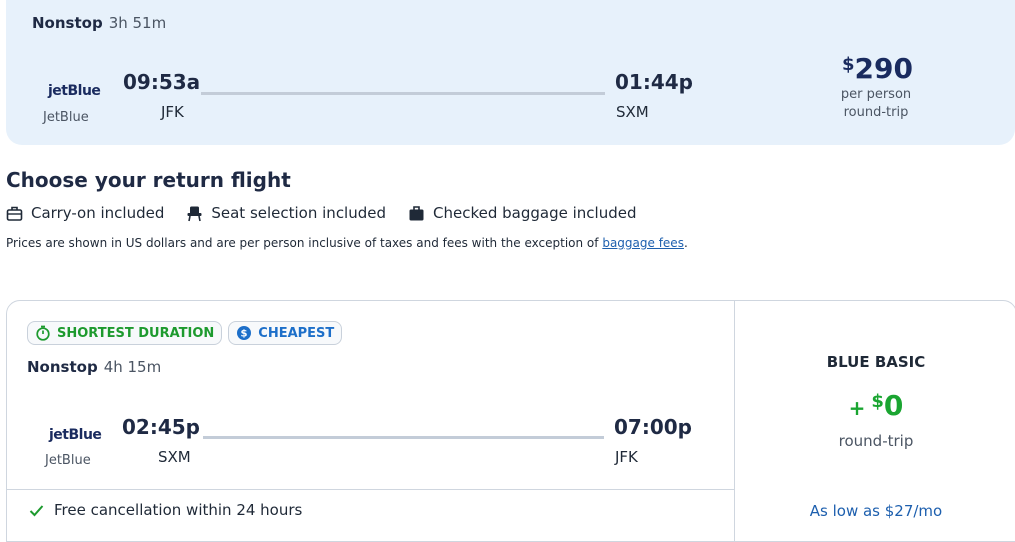 This screenshot has width=1015, height=542. What do you see at coordinates (876, 441) in the screenshot?
I see `fare-round-trip: round-trip` at bounding box center [876, 441].